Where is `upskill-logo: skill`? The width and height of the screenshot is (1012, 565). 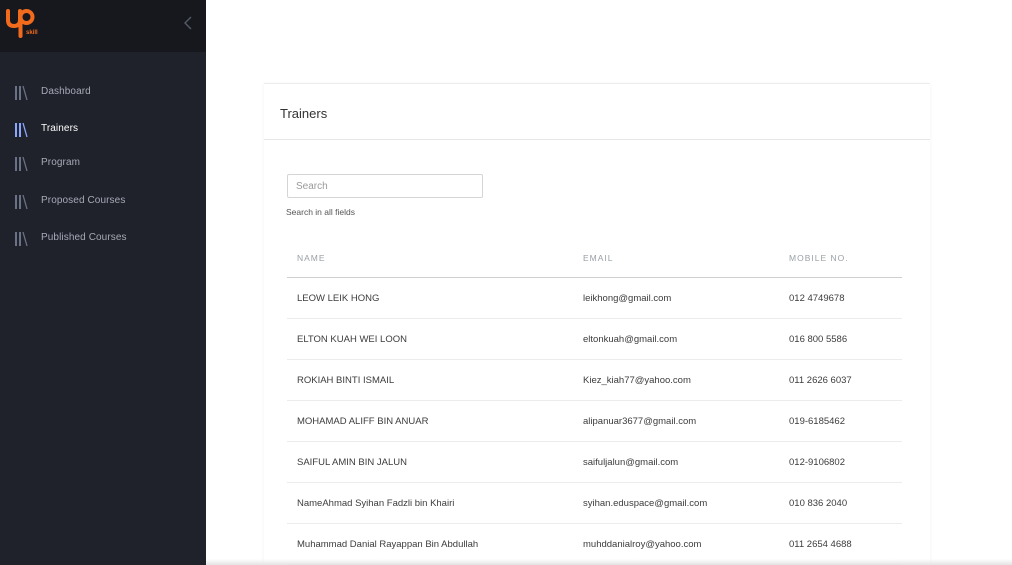
upskill-logo: skill is located at coordinates (24, 24).